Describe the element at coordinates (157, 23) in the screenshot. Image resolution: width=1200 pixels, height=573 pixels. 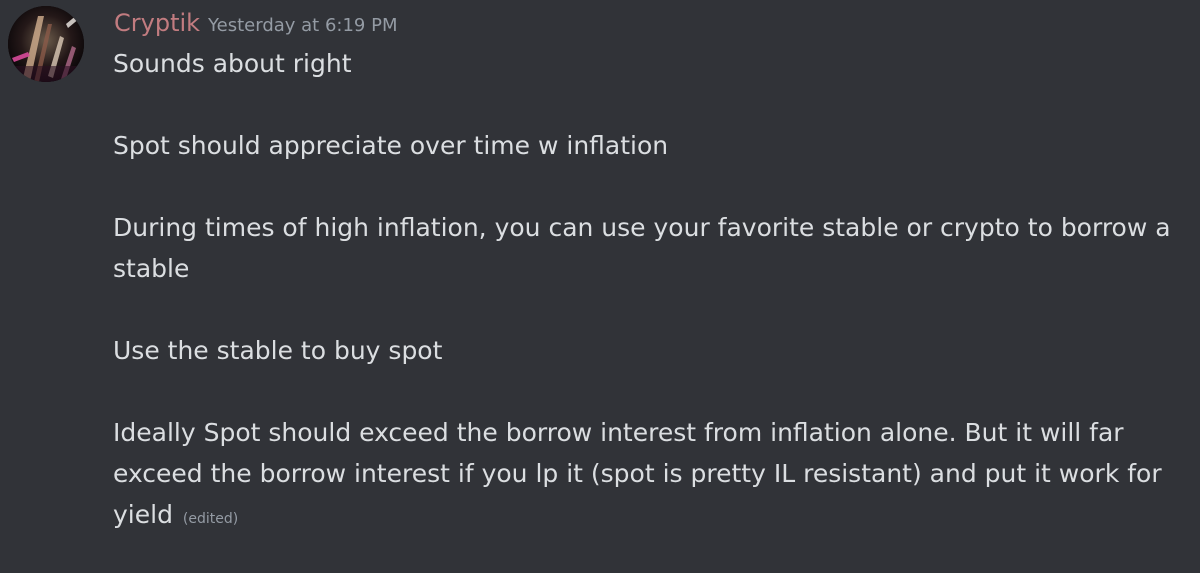
I see `author-name: Cryptik` at that location.